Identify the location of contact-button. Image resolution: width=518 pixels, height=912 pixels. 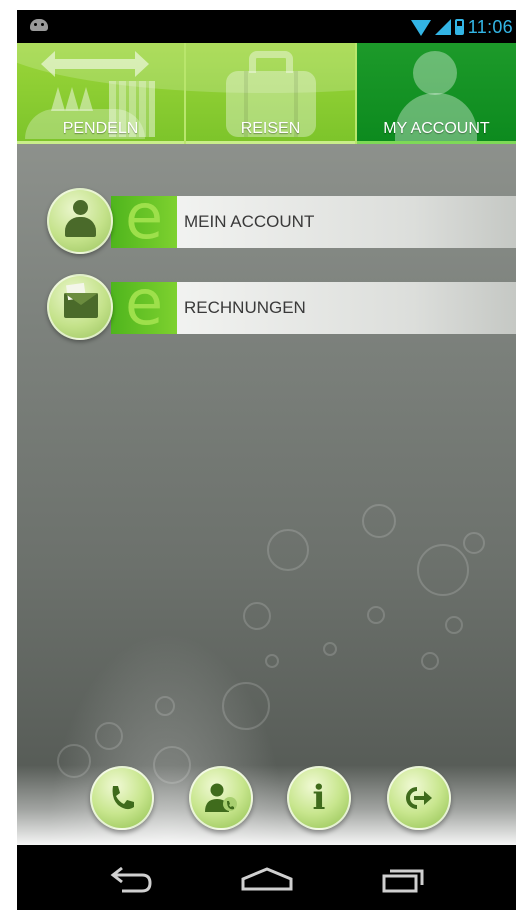
(221, 798).